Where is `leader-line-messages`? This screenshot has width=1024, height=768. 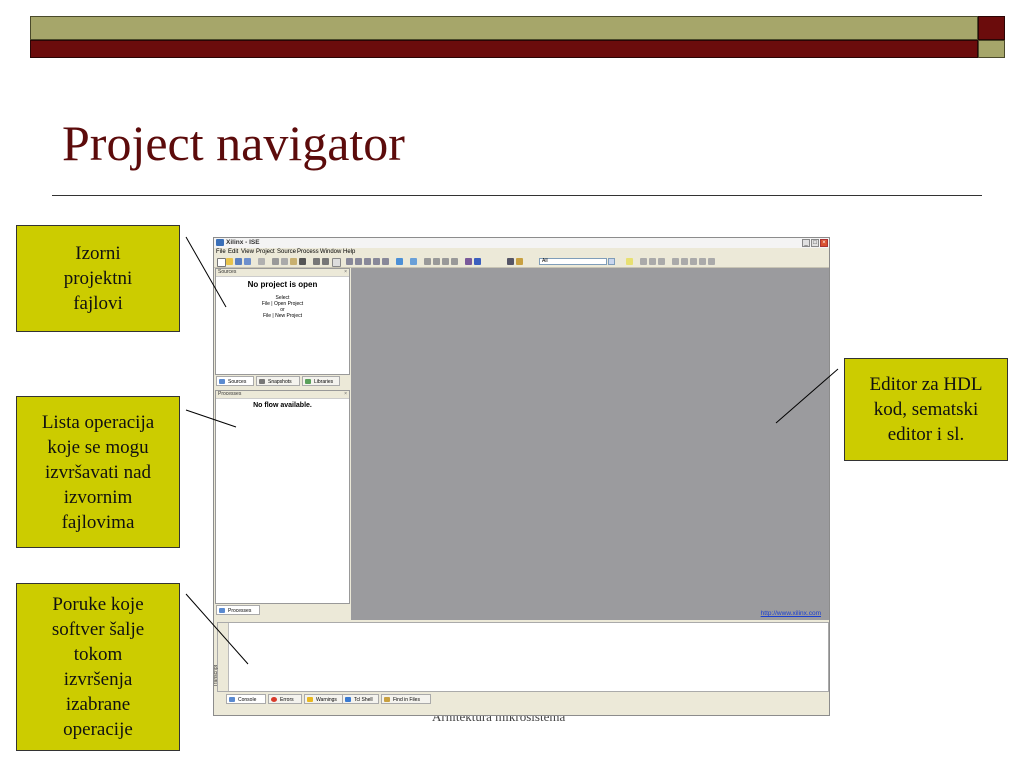 leader-line-messages is located at coordinates (217, 629).